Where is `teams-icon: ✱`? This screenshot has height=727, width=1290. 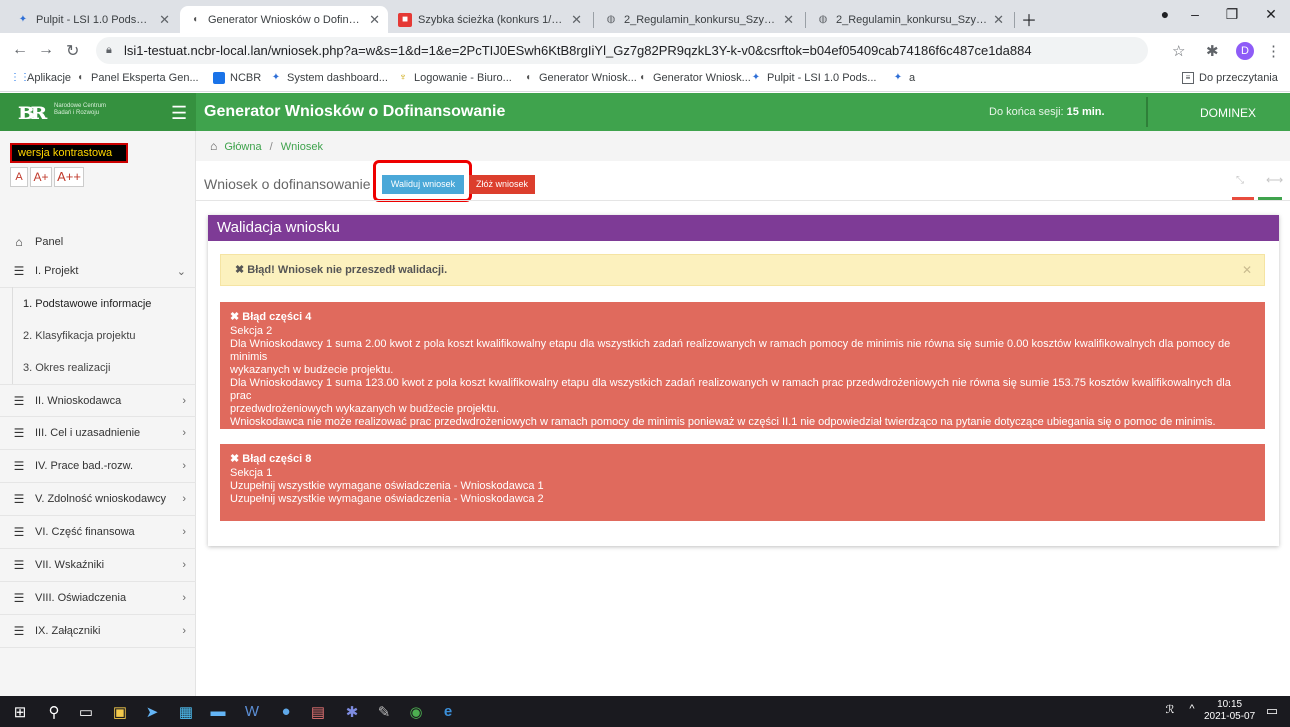 teams-icon: ✱ is located at coordinates (352, 712).